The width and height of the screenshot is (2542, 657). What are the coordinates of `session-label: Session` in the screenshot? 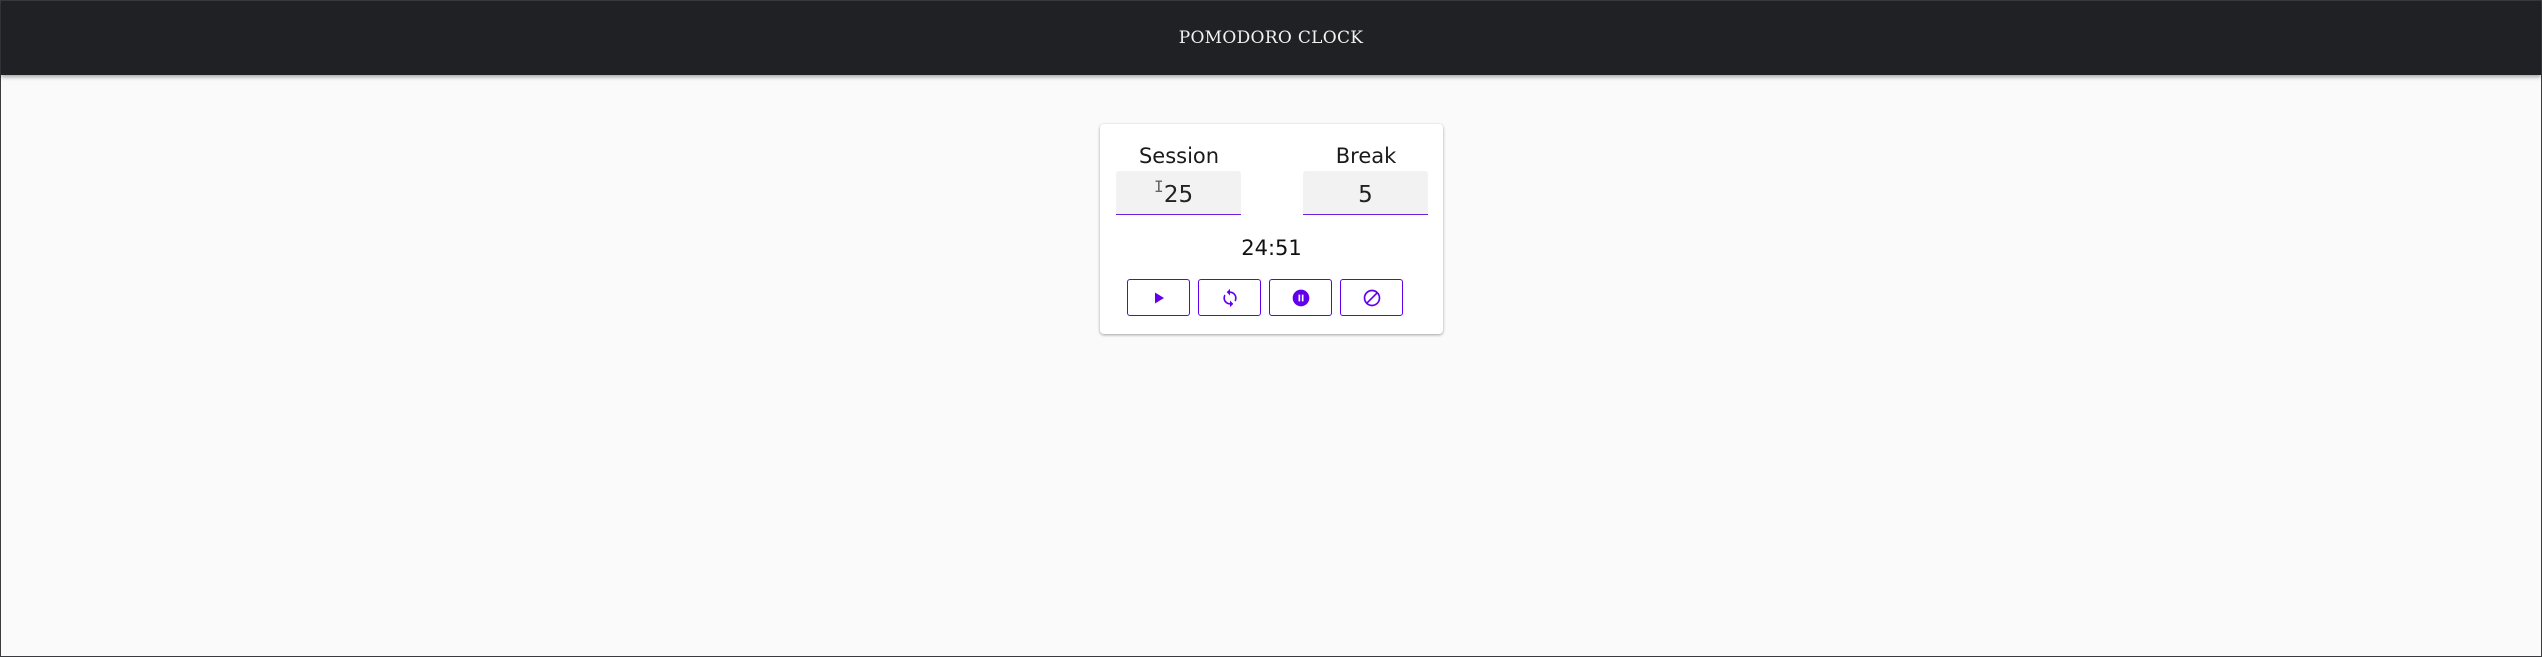 It's located at (1179, 156).